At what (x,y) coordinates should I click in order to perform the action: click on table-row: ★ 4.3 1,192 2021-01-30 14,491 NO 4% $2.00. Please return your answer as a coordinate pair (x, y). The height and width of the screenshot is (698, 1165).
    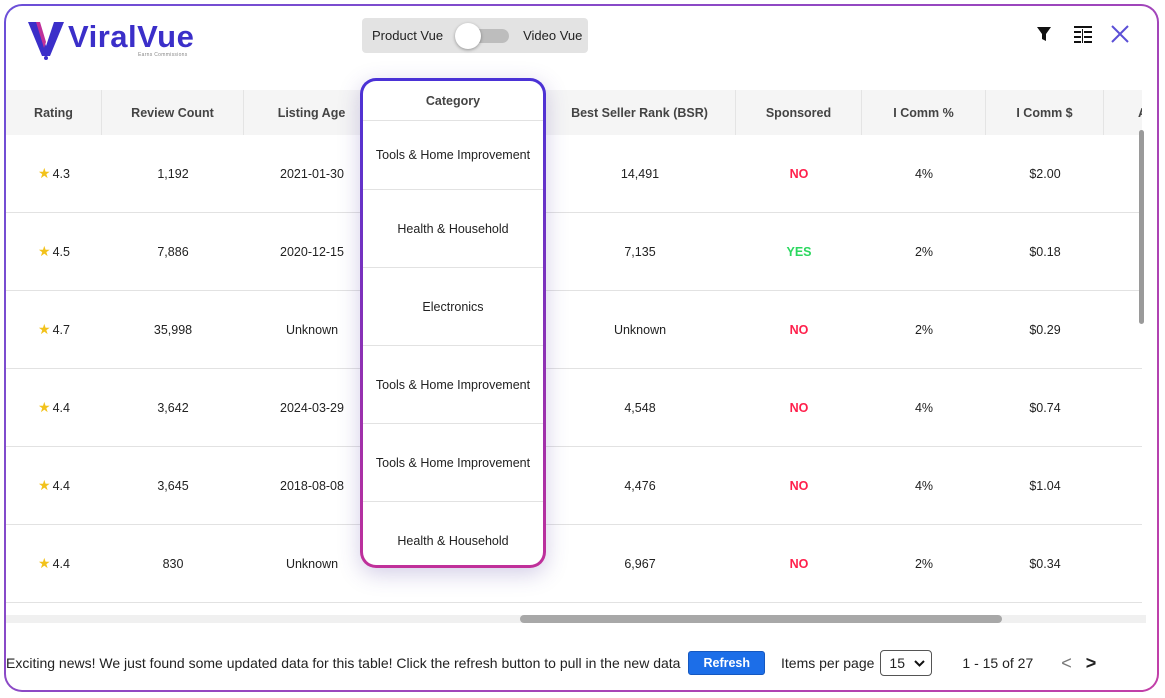
    Looking at the image, I should click on (574, 174).